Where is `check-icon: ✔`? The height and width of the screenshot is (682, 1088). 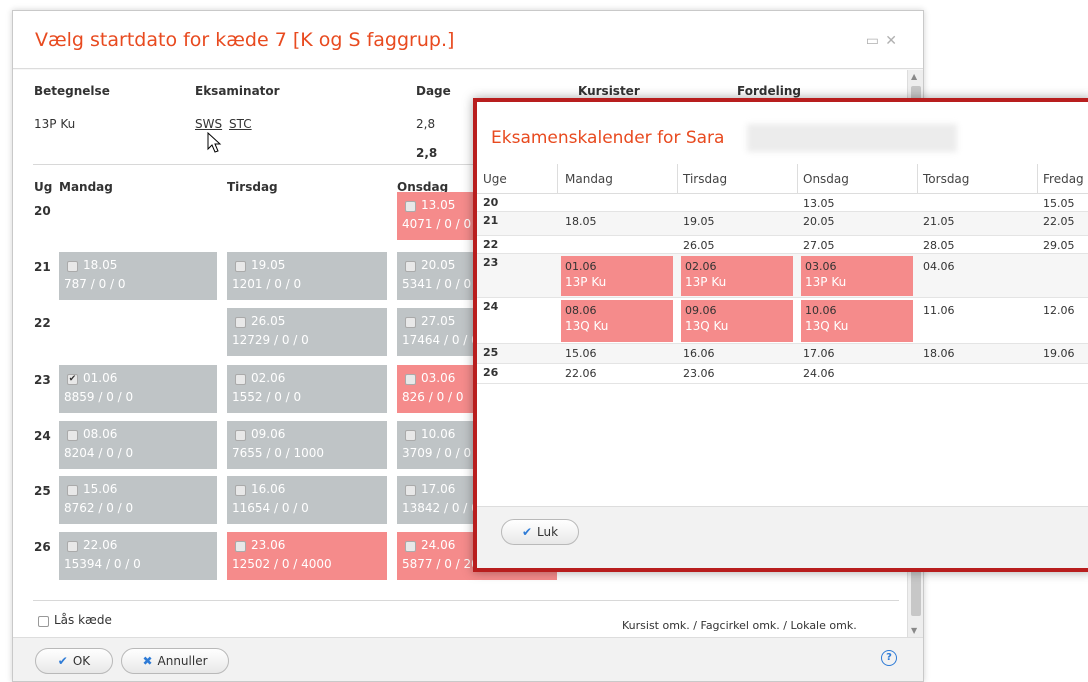
check-icon: ✔ is located at coordinates (62, 661).